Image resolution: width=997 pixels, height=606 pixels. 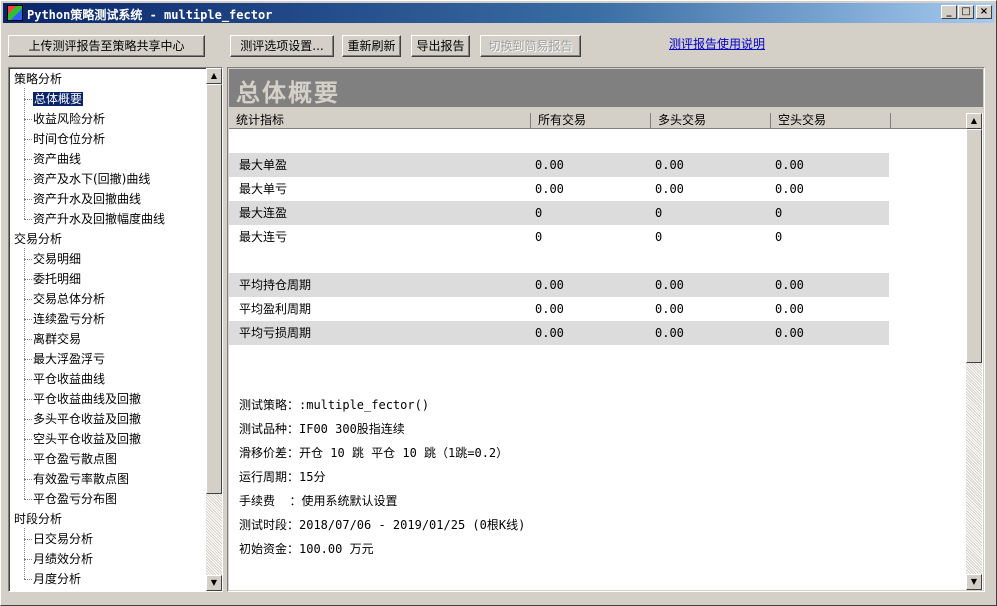 What do you see at coordinates (58, 99) in the screenshot?
I see `tree-item: 总体概要` at bounding box center [58, 99].